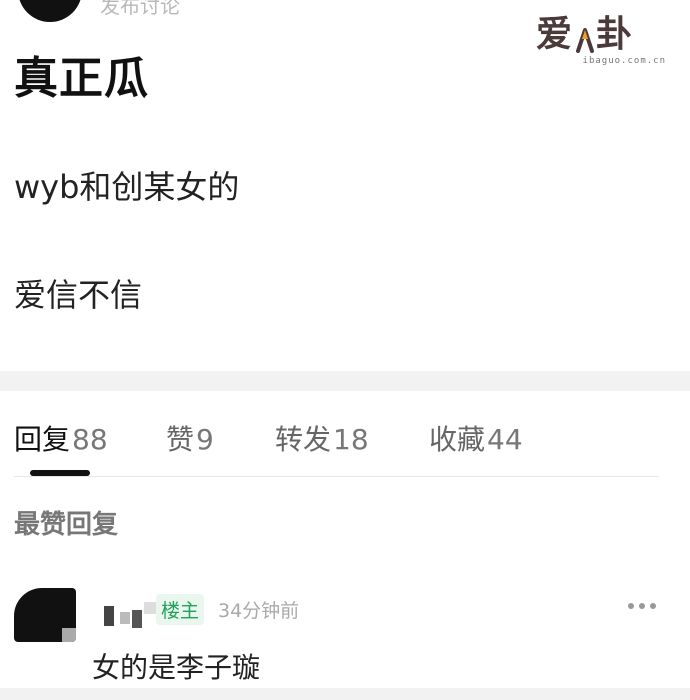 The width and height of the screenshot is (690, 700). I want to click on site-watermark: 爱 卦 ibaguo.com.cn, so click(601, 42).